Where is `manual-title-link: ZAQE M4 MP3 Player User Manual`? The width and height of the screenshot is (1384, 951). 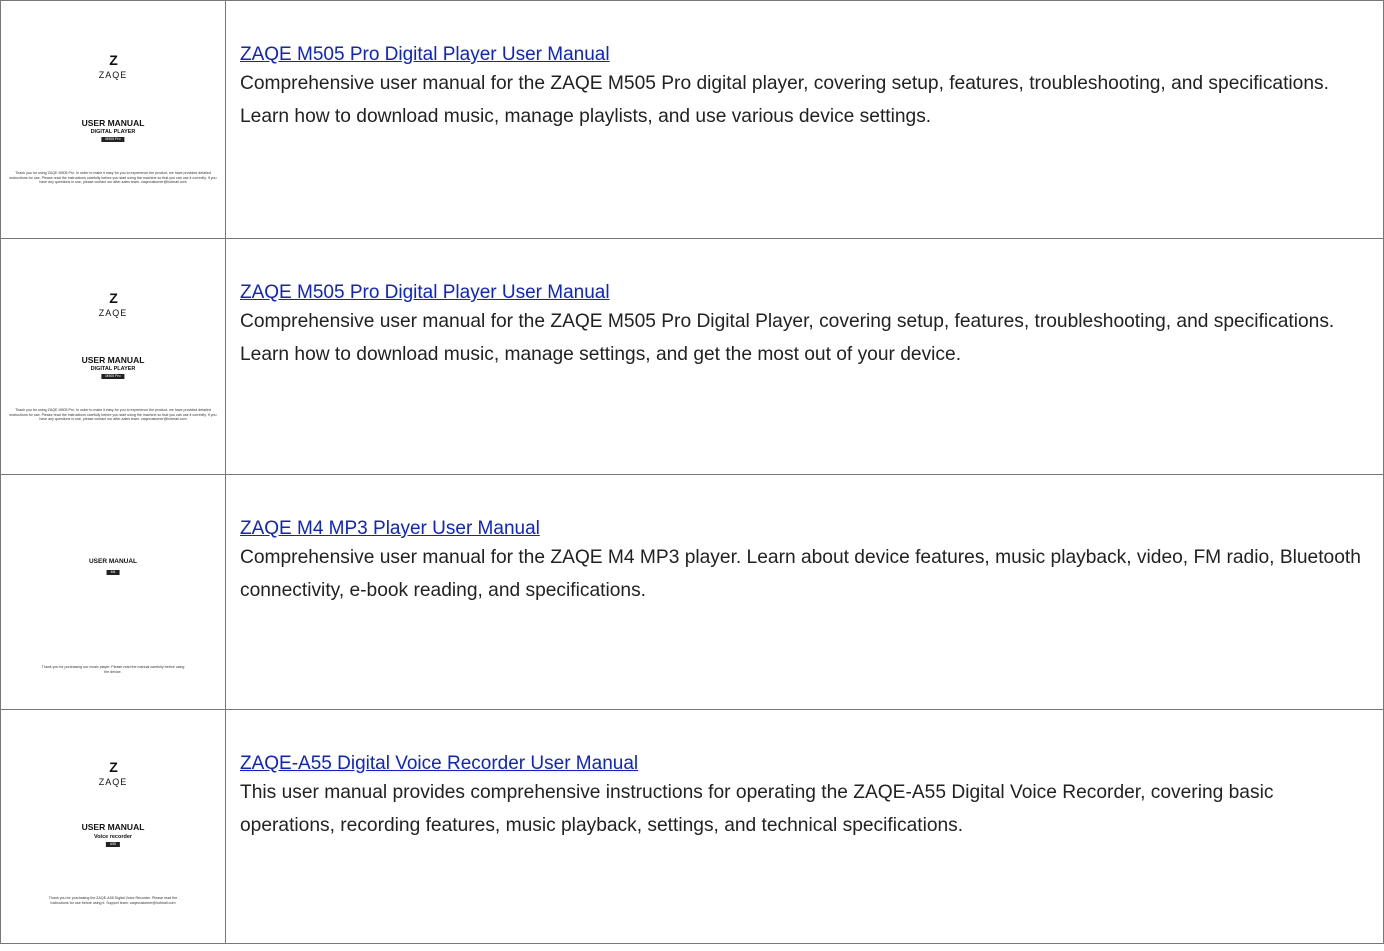
manual-title-link: ZAQE M4 MP3 Player User Manual is located at coordinates (390, 529).